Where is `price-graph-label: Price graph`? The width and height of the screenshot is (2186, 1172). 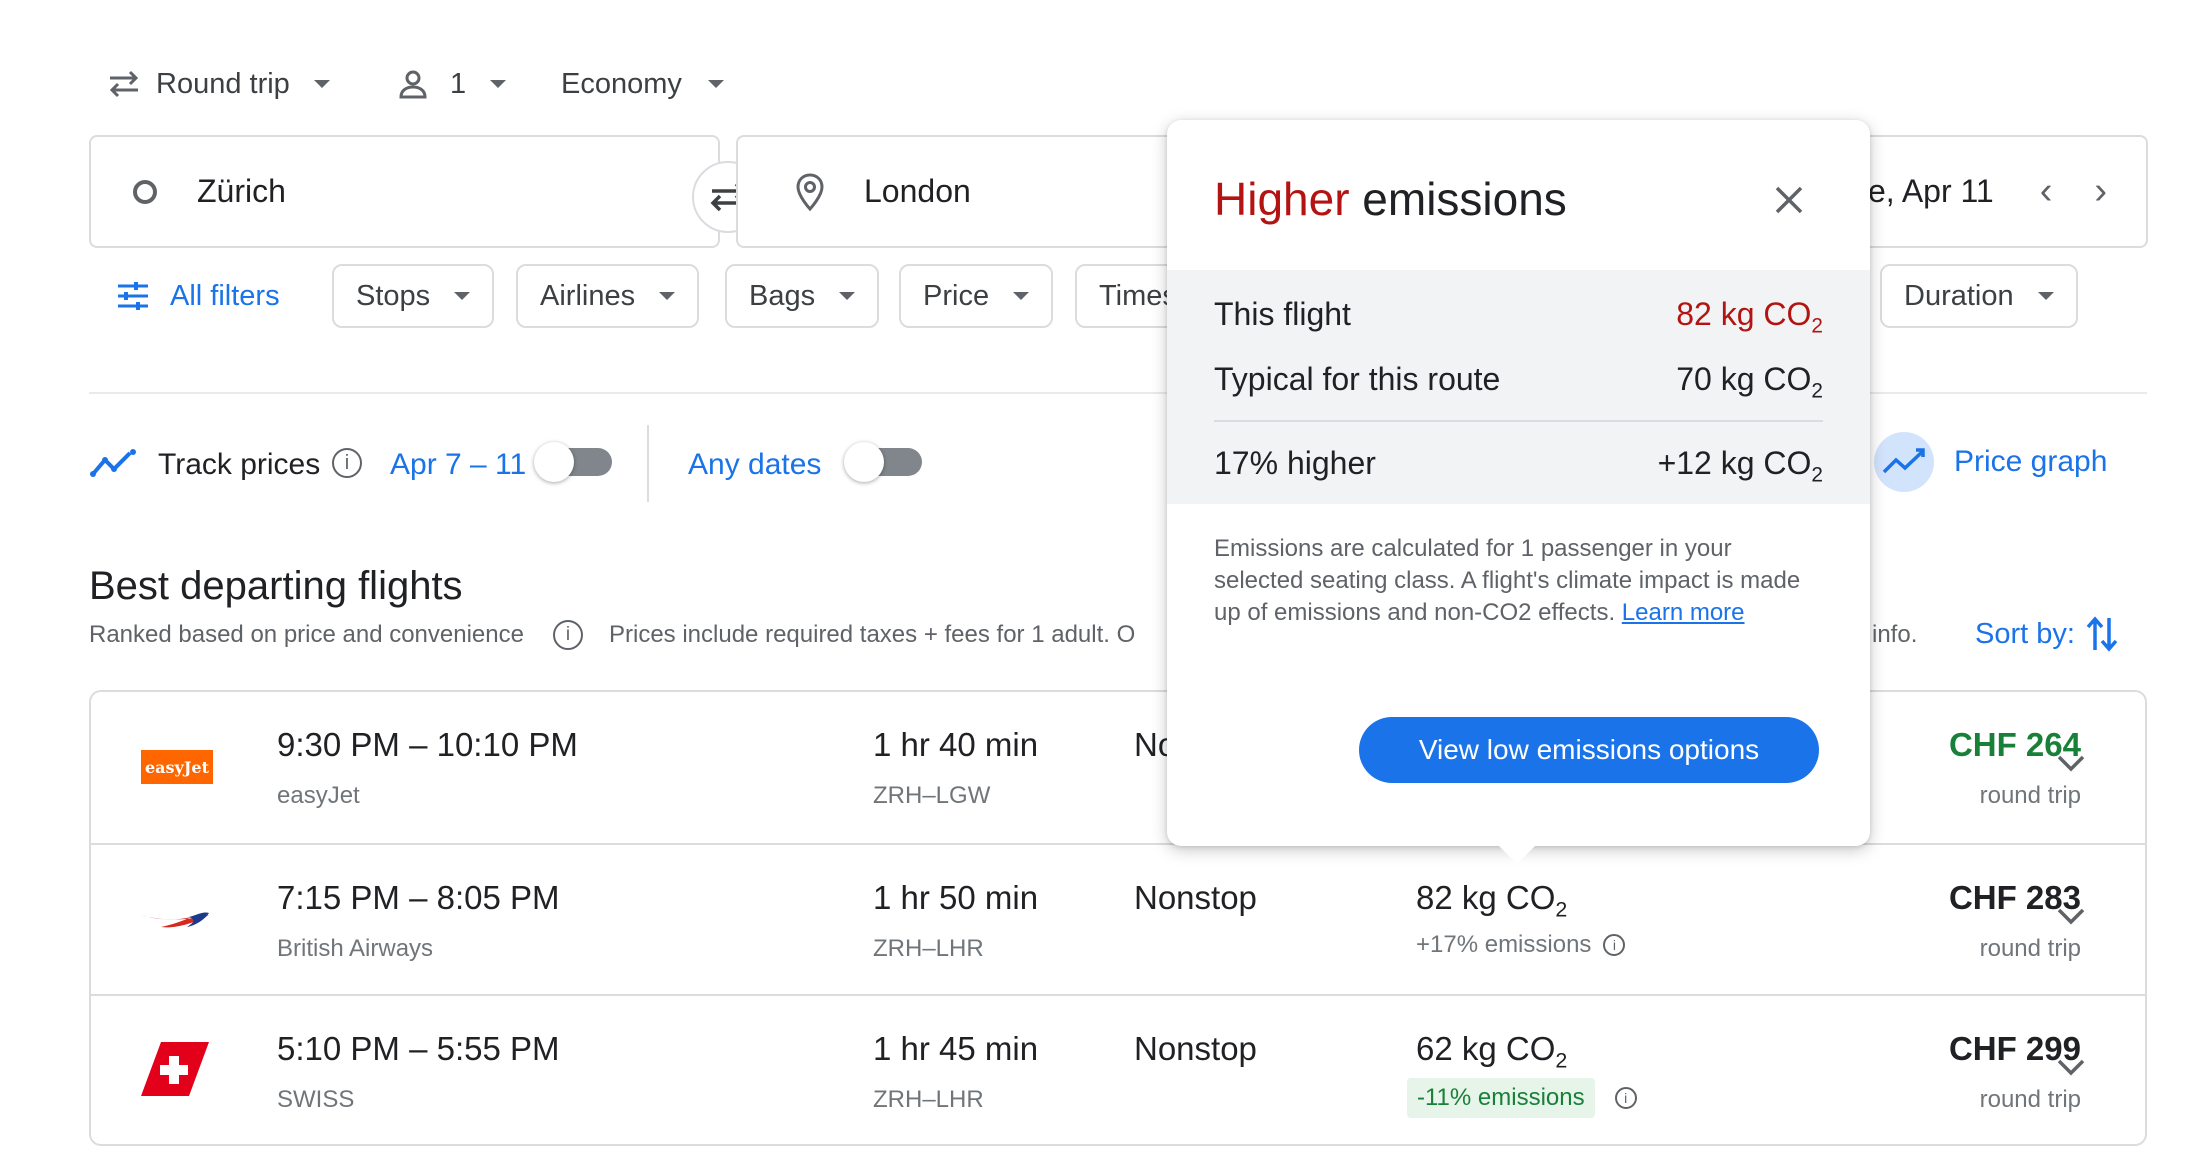
price-graph-label: Price graph is located at coordinates (2031, 461).